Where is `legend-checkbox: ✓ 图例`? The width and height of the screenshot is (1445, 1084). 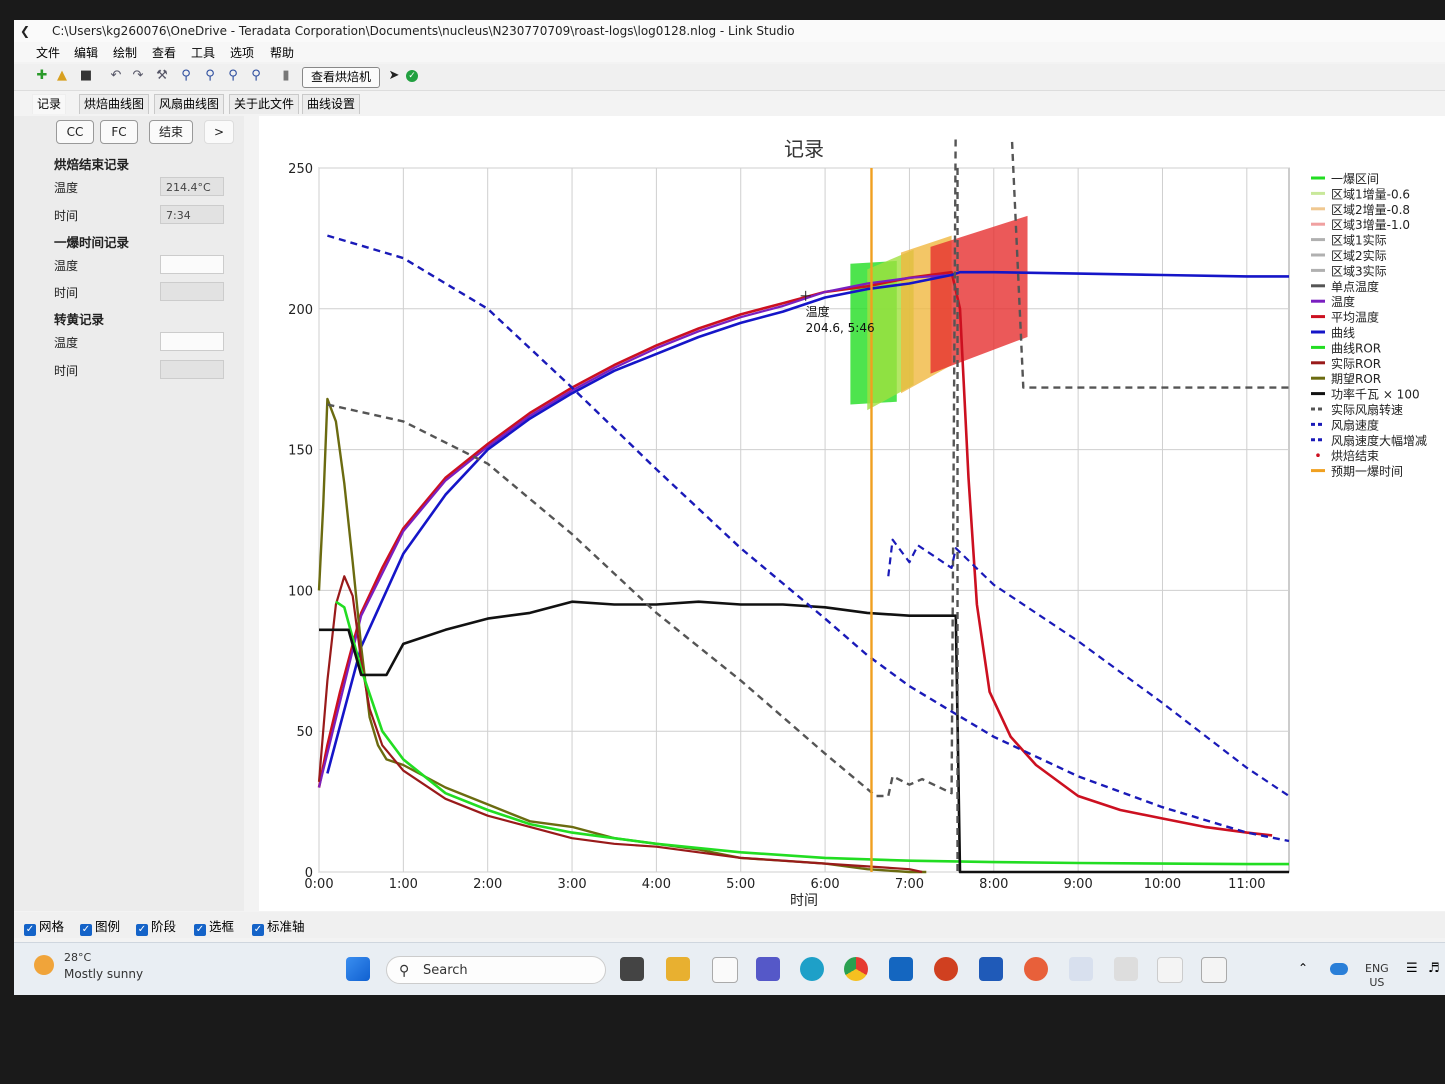 legend-checkbox: ✓ 图例 is located at coordinates (100, 926).